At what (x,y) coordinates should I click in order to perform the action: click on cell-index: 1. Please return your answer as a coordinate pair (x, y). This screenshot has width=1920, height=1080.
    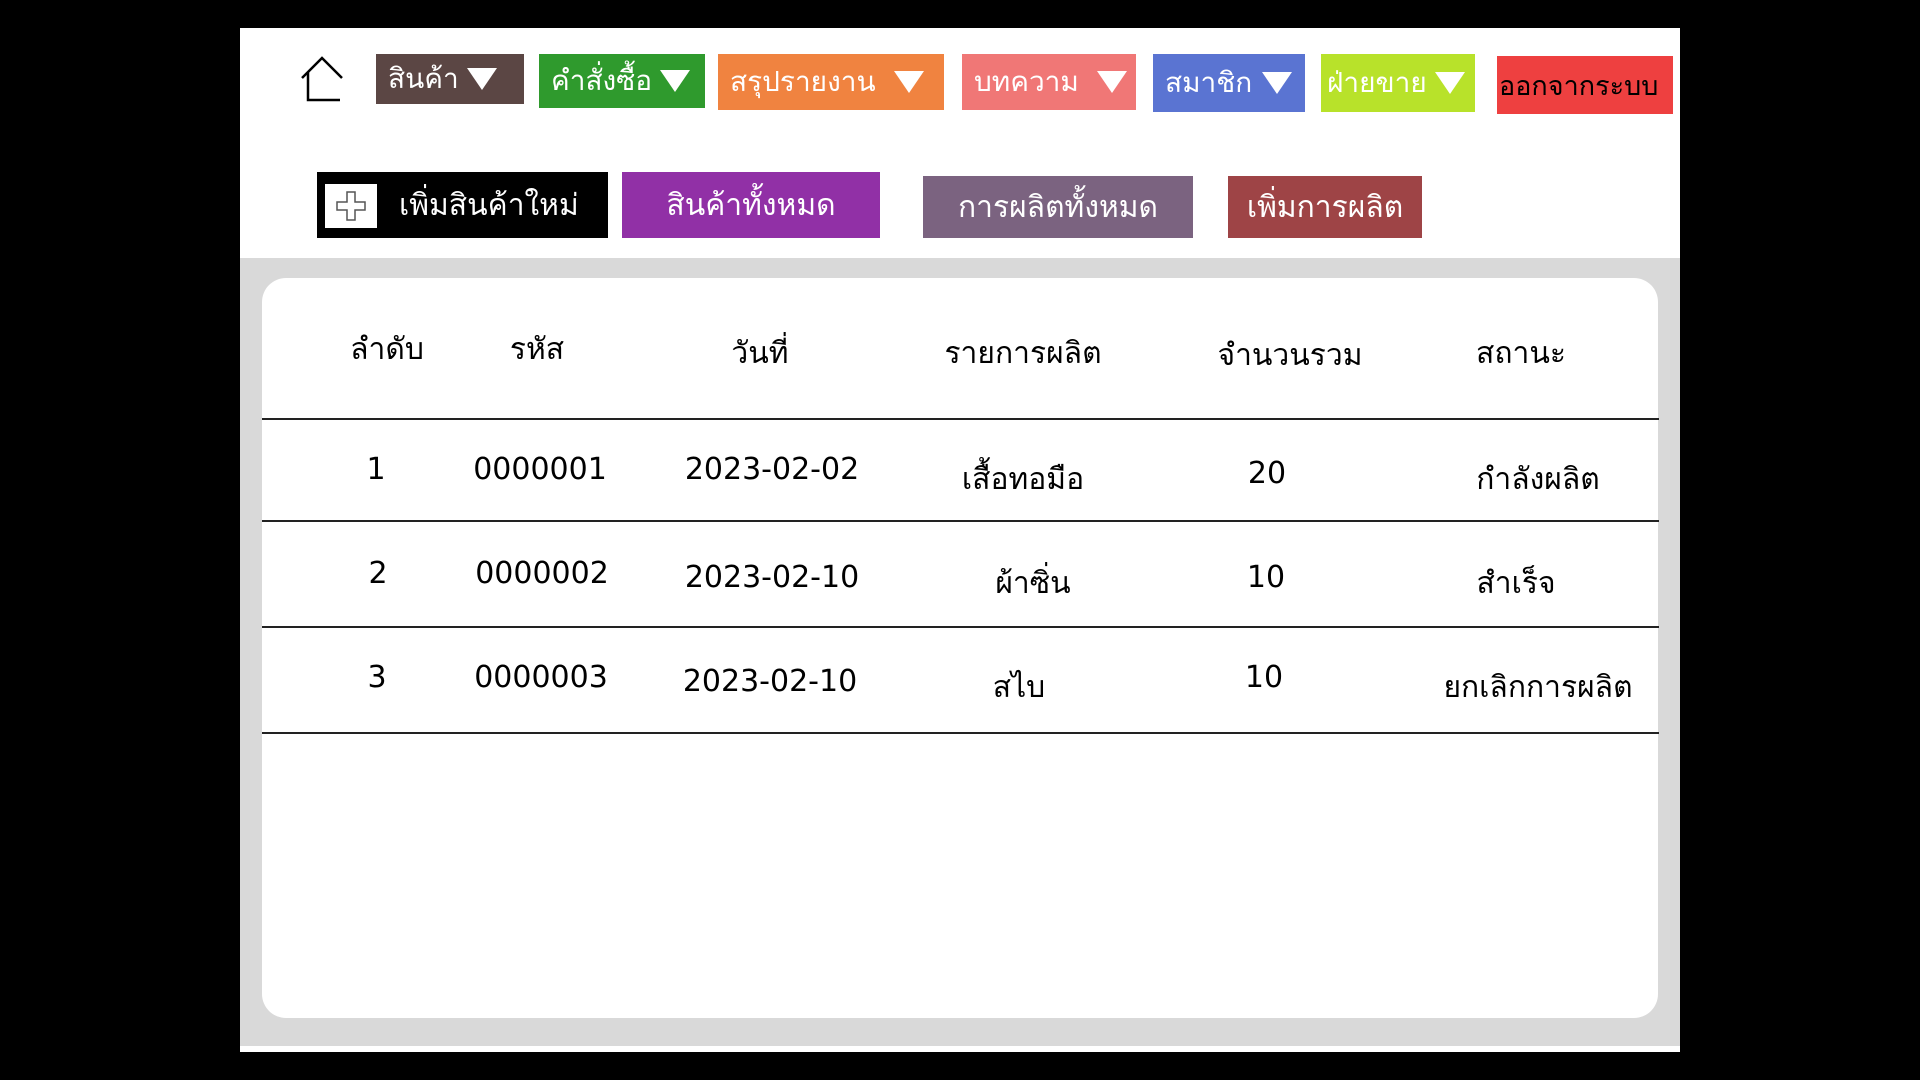
    Looking at the image, I should click on (376, 469).